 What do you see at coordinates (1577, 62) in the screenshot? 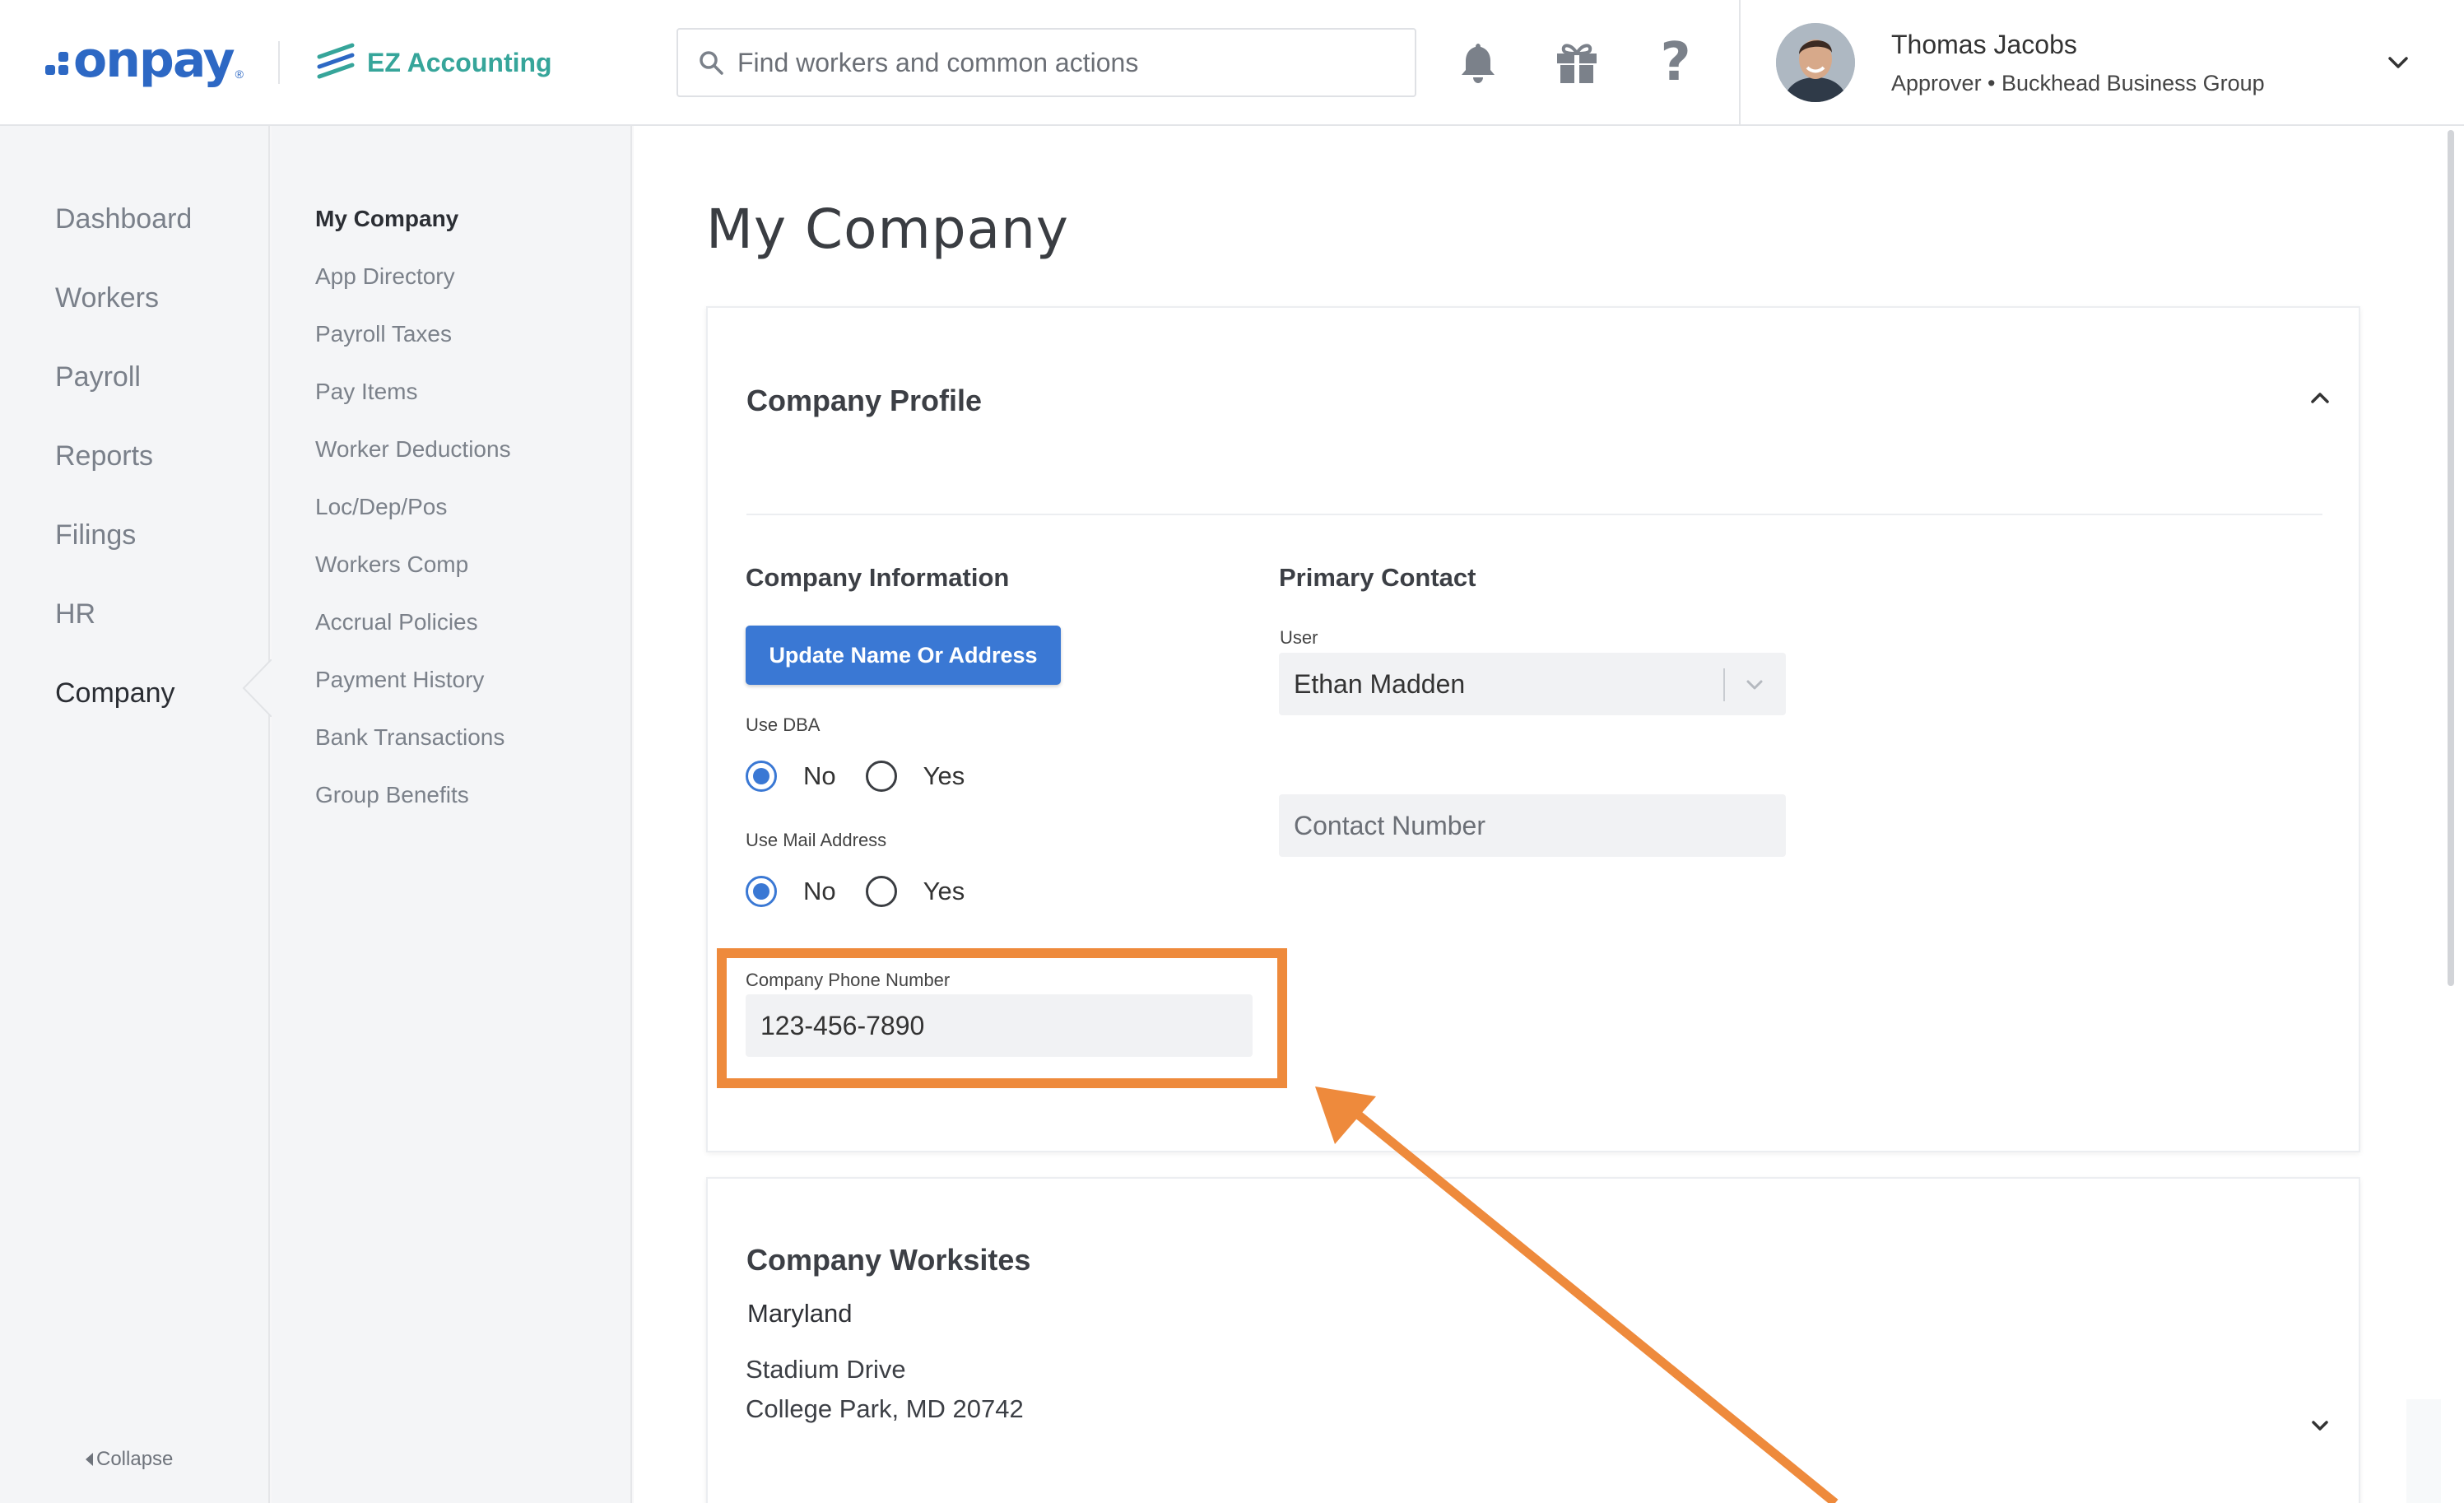
I see `gift-icon` at bounding box center [1577, 62].